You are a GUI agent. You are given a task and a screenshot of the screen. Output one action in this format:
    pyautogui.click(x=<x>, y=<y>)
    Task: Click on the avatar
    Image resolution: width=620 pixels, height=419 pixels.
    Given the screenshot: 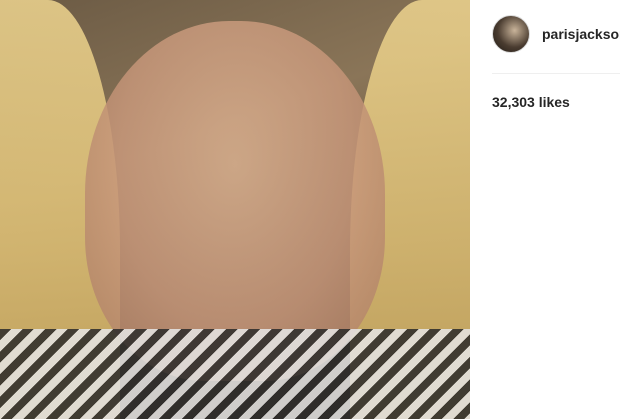 What is the action you would take?
    pyautogui.click(x=511, y=34)
    